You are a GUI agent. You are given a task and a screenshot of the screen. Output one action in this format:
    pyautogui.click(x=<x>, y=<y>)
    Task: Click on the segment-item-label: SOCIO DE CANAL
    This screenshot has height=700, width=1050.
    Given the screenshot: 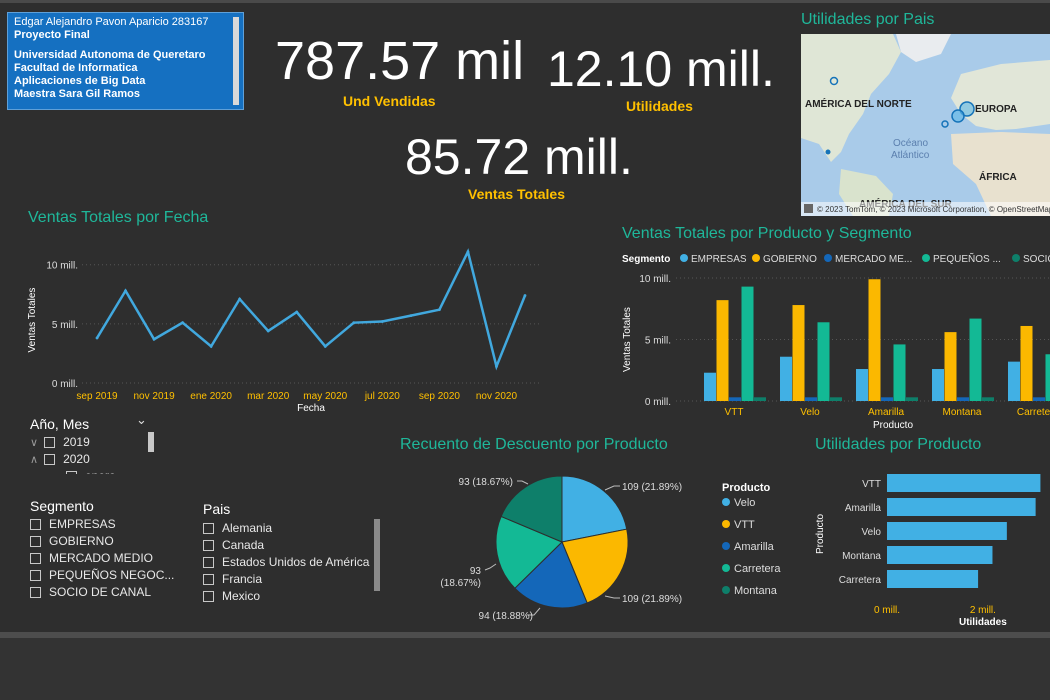 What is the action you would take?
    pyautogui.click(x=100, y=592)
    